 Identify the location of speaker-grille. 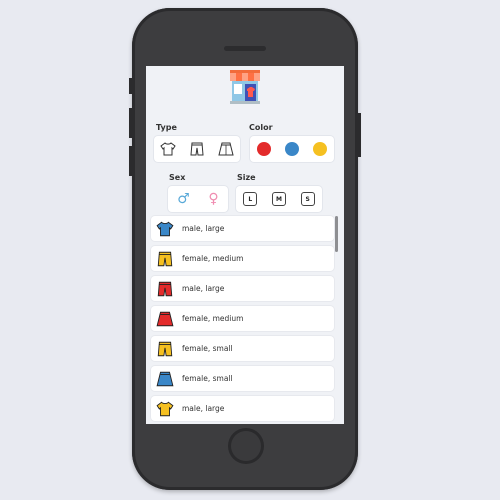
(245, 48).